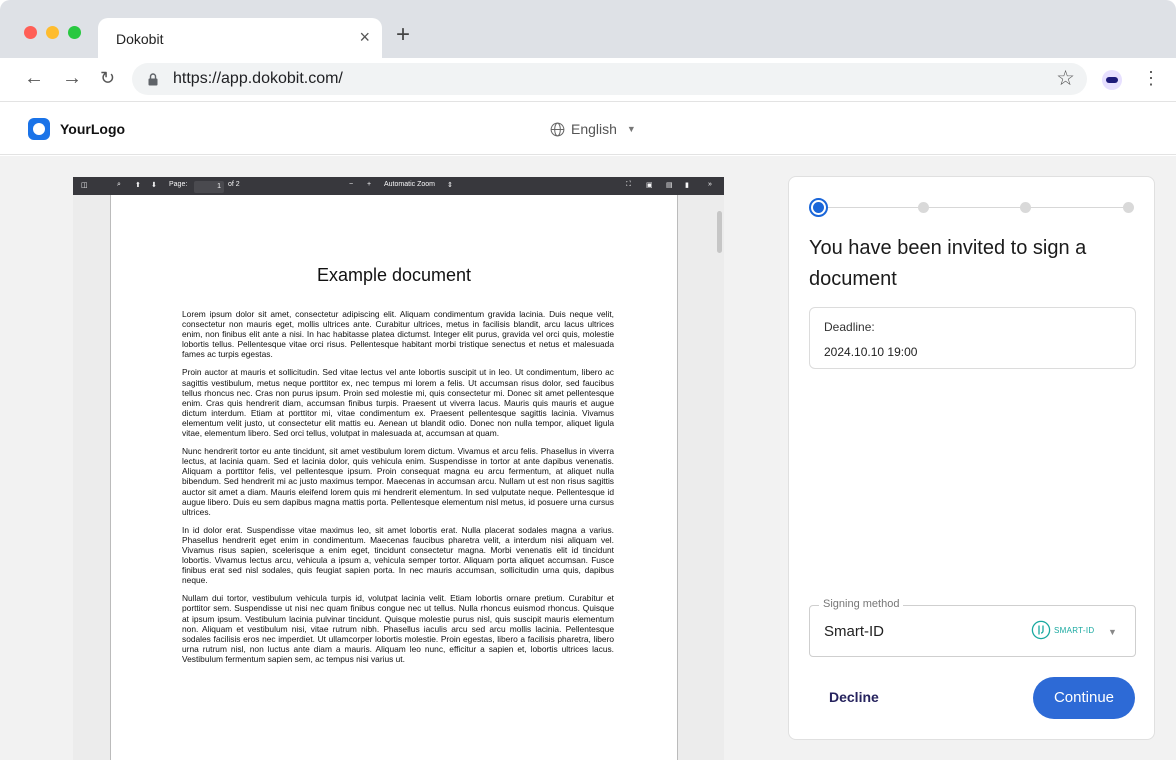  I want to click on continue-button: Continue, so click(1084, 698).